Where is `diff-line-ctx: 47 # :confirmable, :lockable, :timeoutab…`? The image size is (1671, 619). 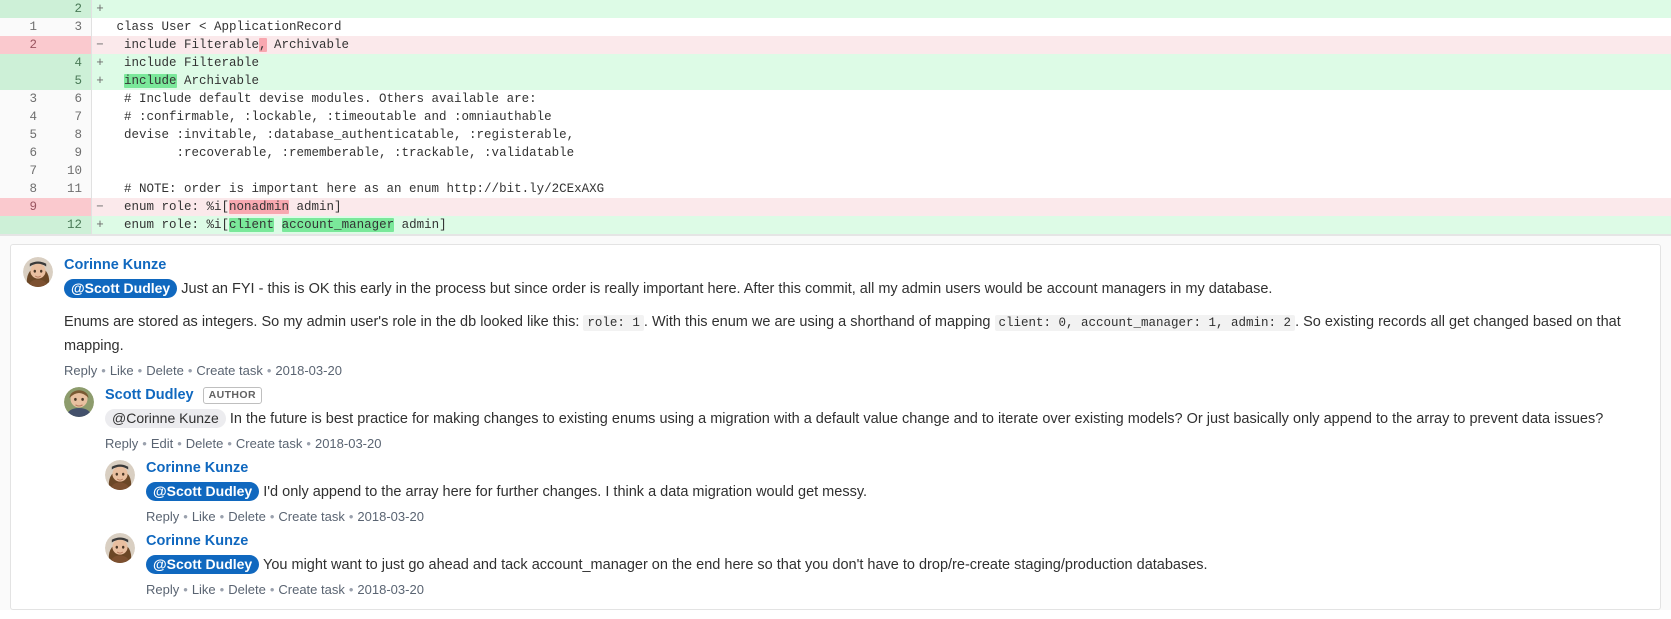 diff-line-ctx: 47 # :confirmable, :lockable, :timeoutab… is located at coordinates (835, 117).